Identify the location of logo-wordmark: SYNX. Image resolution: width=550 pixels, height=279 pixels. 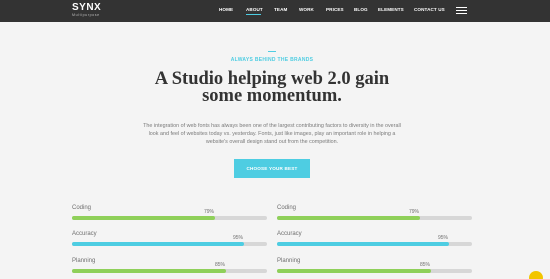
(87, 7).